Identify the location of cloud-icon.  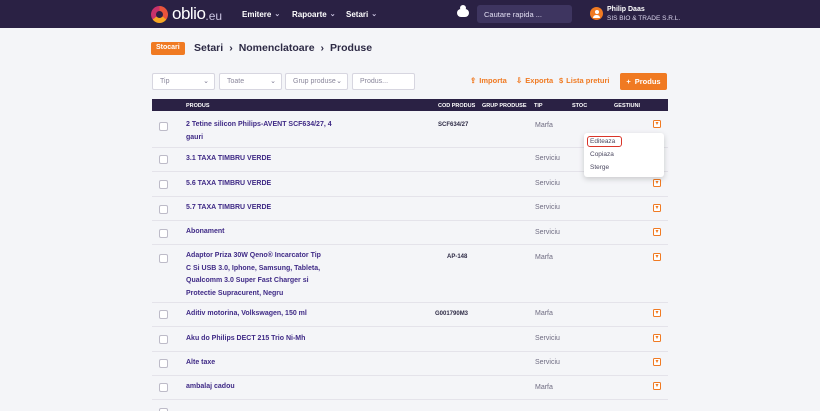
(463, 11).